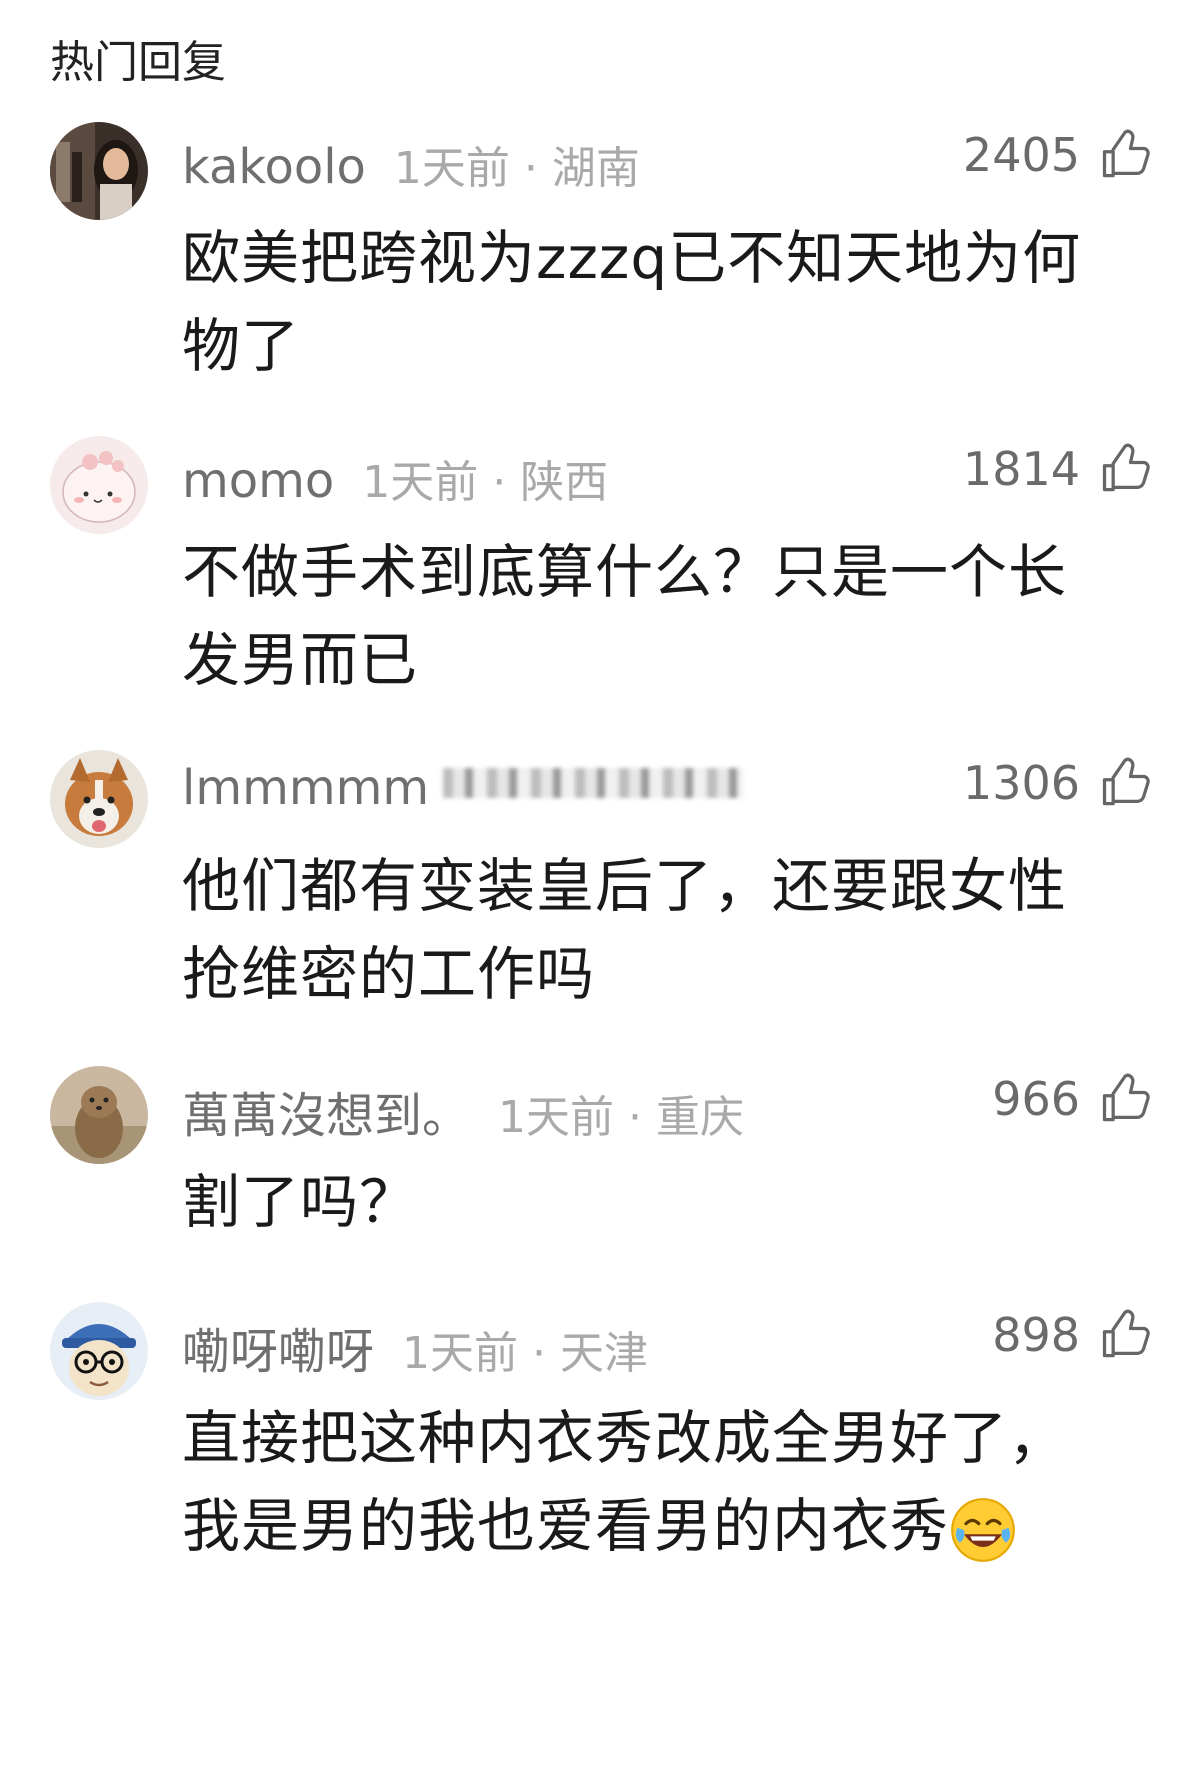  I want to click on like-button: 1814, so click(1056, 469).